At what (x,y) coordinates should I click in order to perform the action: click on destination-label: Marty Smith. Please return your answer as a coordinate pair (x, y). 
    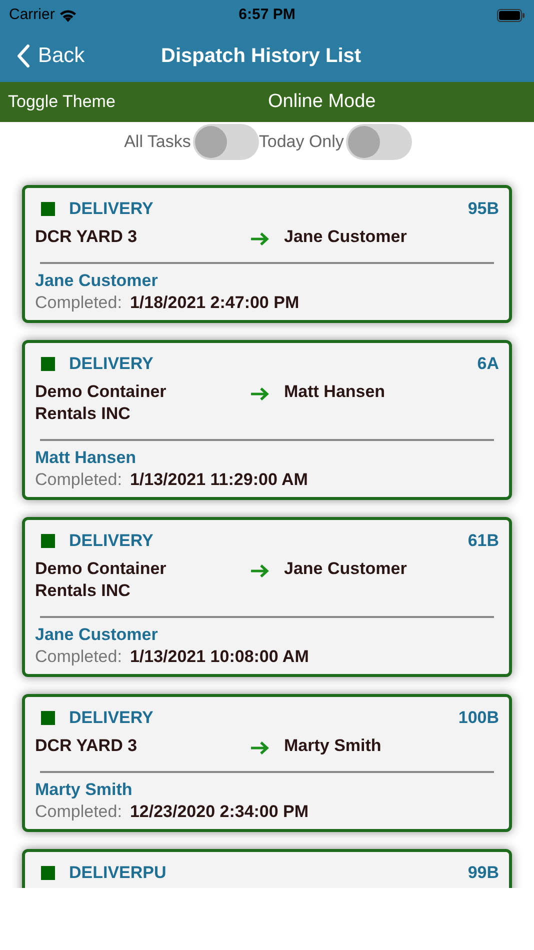
    Looking at the image, I should click on (333, 746).